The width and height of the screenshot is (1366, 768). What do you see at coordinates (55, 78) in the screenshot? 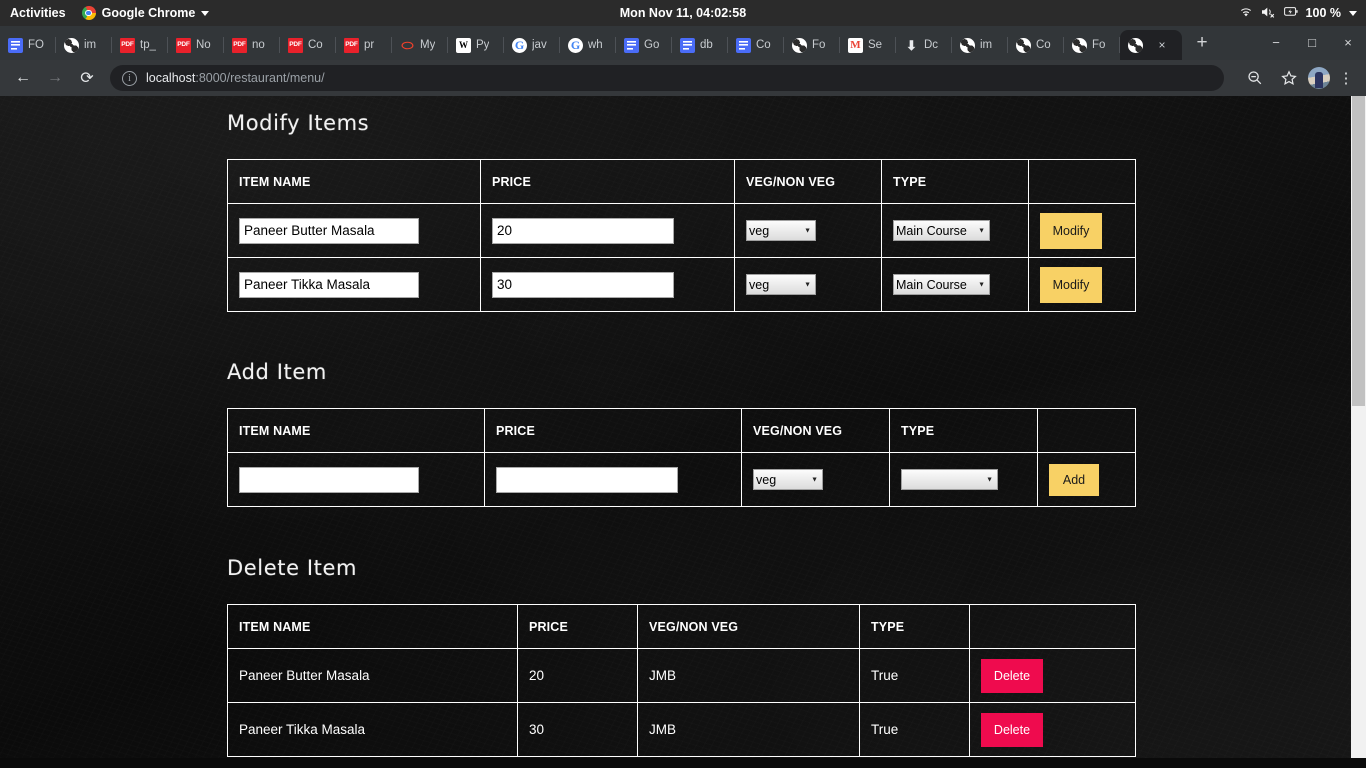
I see `forward-button: →` at bounding box center [55, 78].